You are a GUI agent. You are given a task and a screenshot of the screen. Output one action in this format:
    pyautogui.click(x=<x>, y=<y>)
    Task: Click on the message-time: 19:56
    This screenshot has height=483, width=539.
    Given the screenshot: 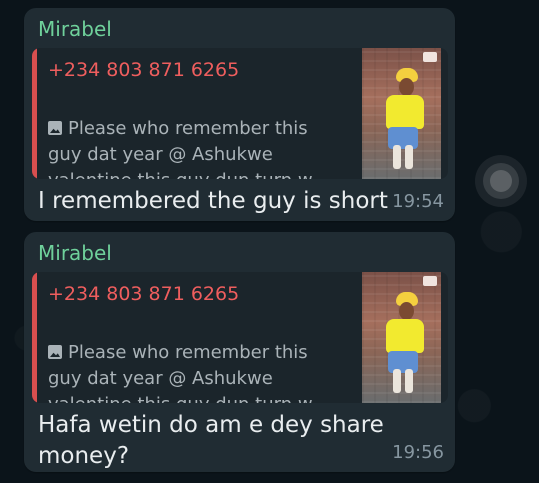 What is the action you would take?
    pyautogui.click(x=418, y=452)
    